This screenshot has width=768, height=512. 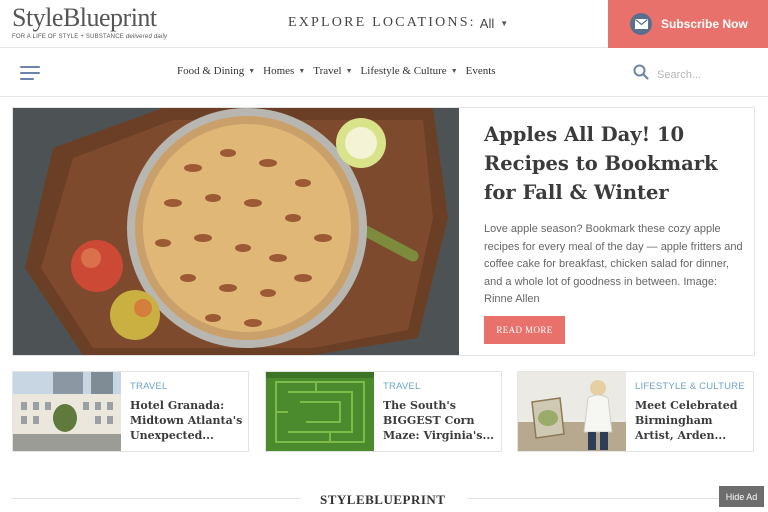 What do you see at coordinates (409, 71) in the screenshot?
I see `nav-item-lifestyle-culture: Lifestyle & Culture ▼` at bounding box center [409, 71].